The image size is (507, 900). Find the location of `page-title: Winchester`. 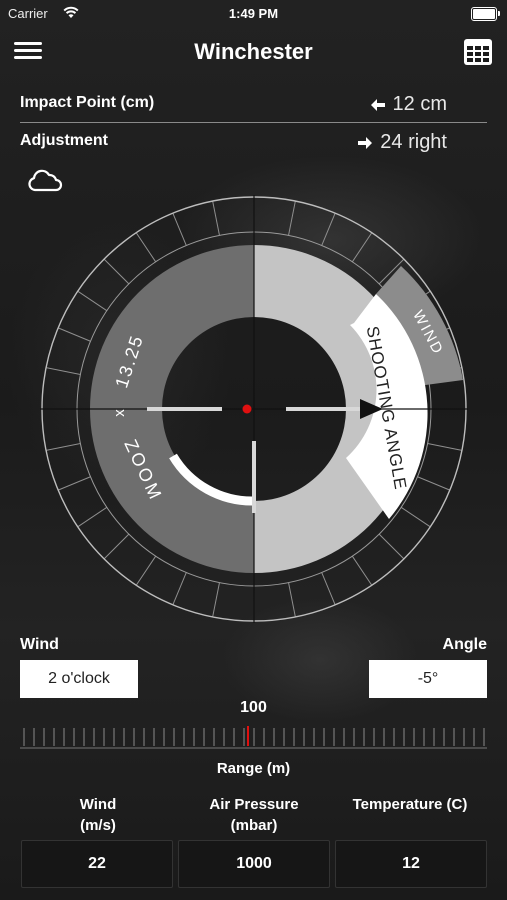

page-title: Winchester is located at coordinates (253, 51).